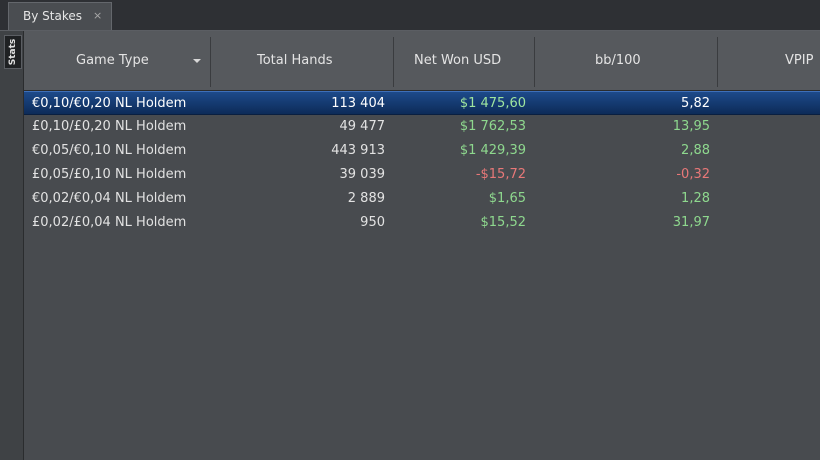  Describe the element at coordinates (109, 198) in the screenshot. I see `cell-game-type: €0,02/€0,04 NL Holdem` at that location.